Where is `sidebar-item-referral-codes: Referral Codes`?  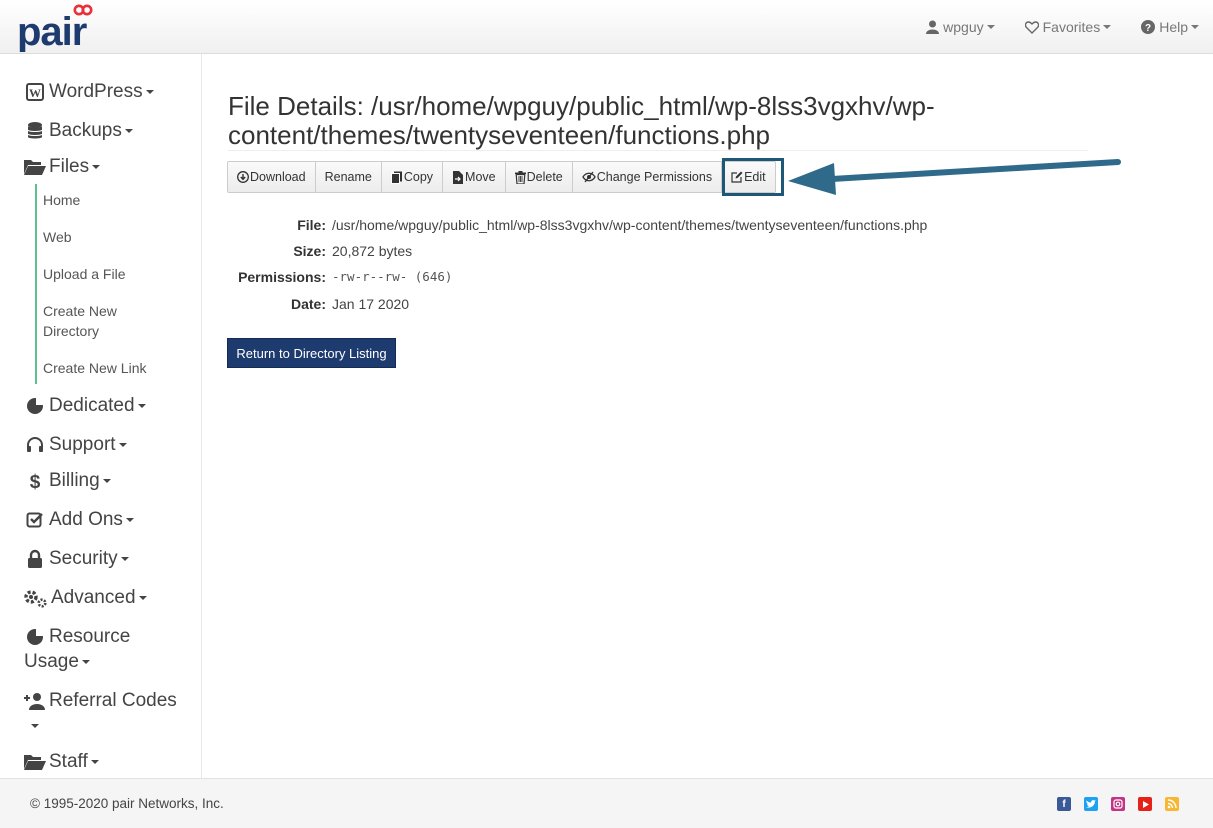
sidebar-item-referral-codes: Referral Codes is located at coordinates (100, 709).